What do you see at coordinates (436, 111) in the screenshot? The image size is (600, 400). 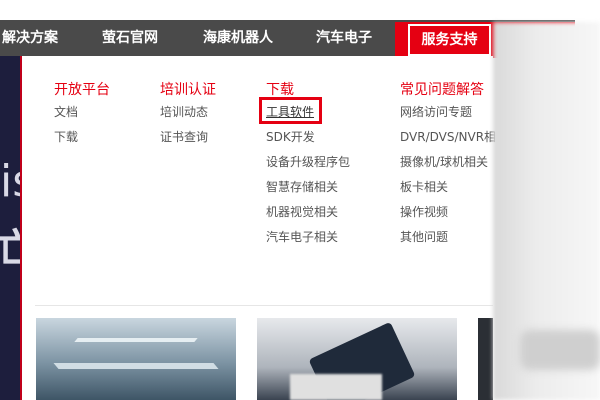 I see `link-network-access: 网络访问专题` at bounding box center [436, 111].